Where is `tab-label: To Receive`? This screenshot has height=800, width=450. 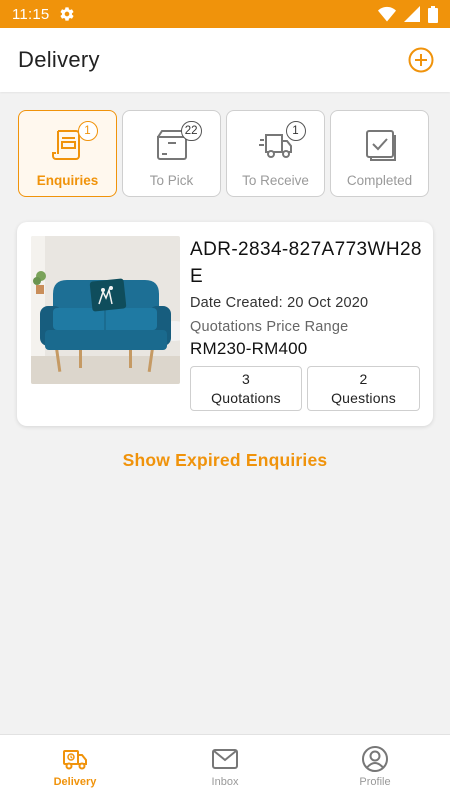
tab-label: To Receive is located at coordinates (275, 180).